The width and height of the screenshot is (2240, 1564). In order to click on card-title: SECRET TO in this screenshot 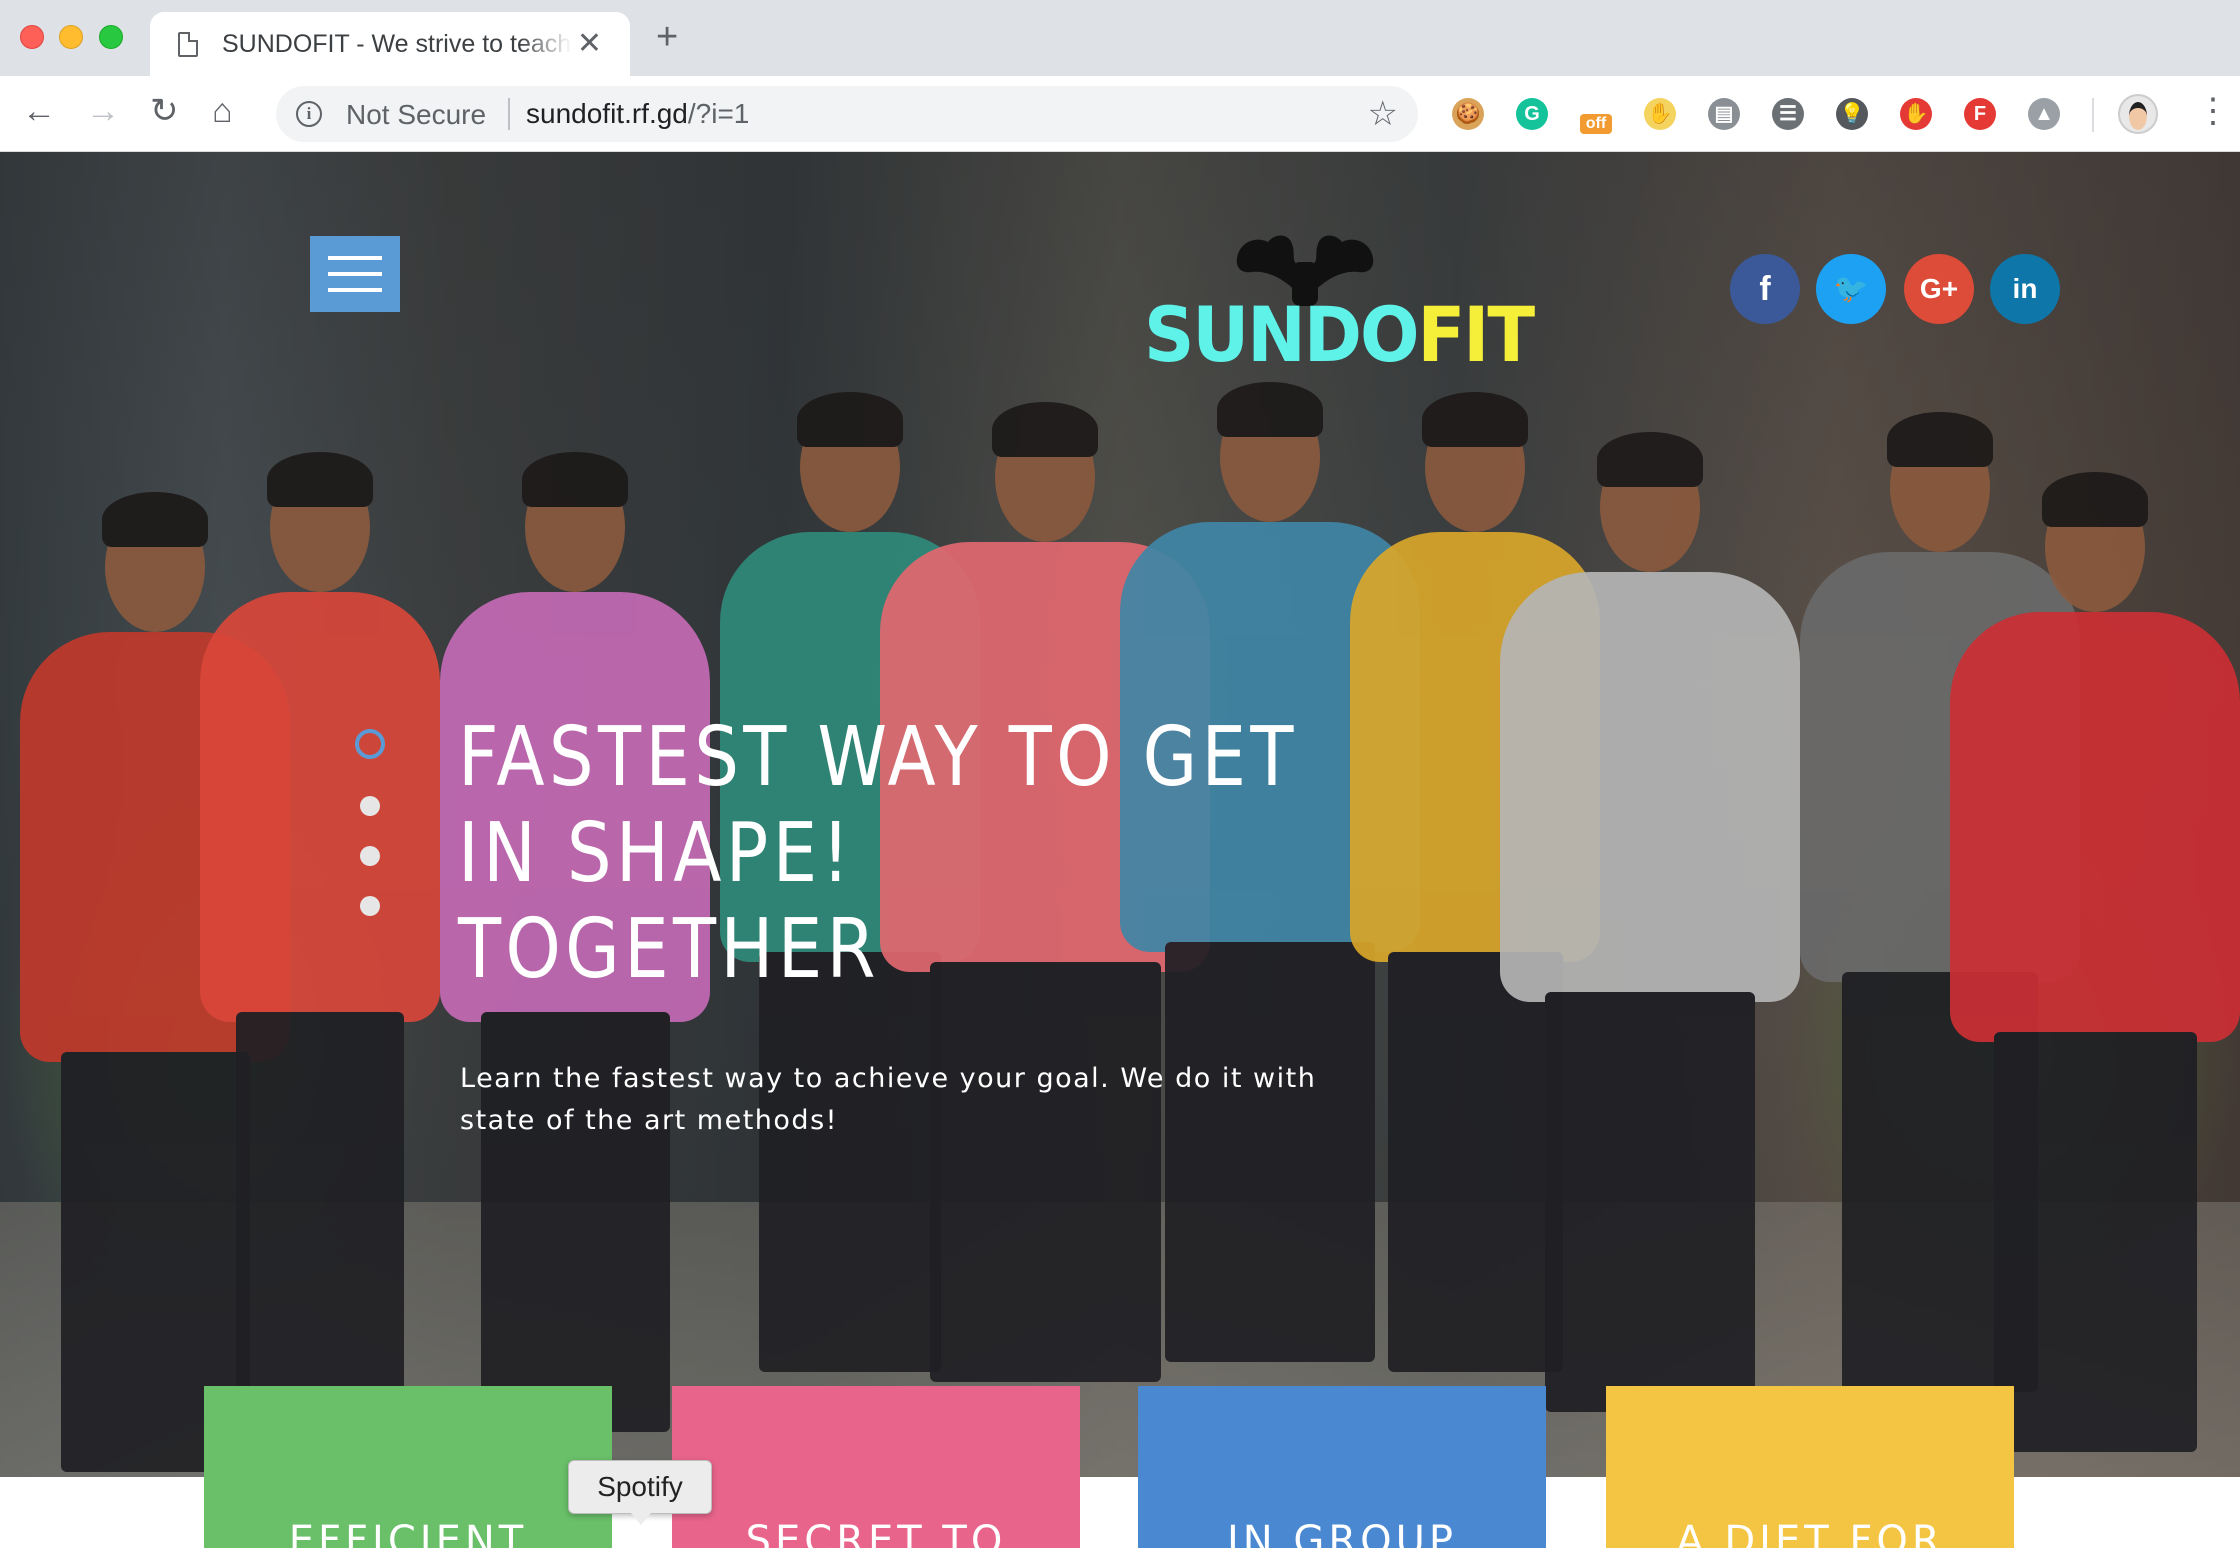, I will do `click(876, 1541)`.